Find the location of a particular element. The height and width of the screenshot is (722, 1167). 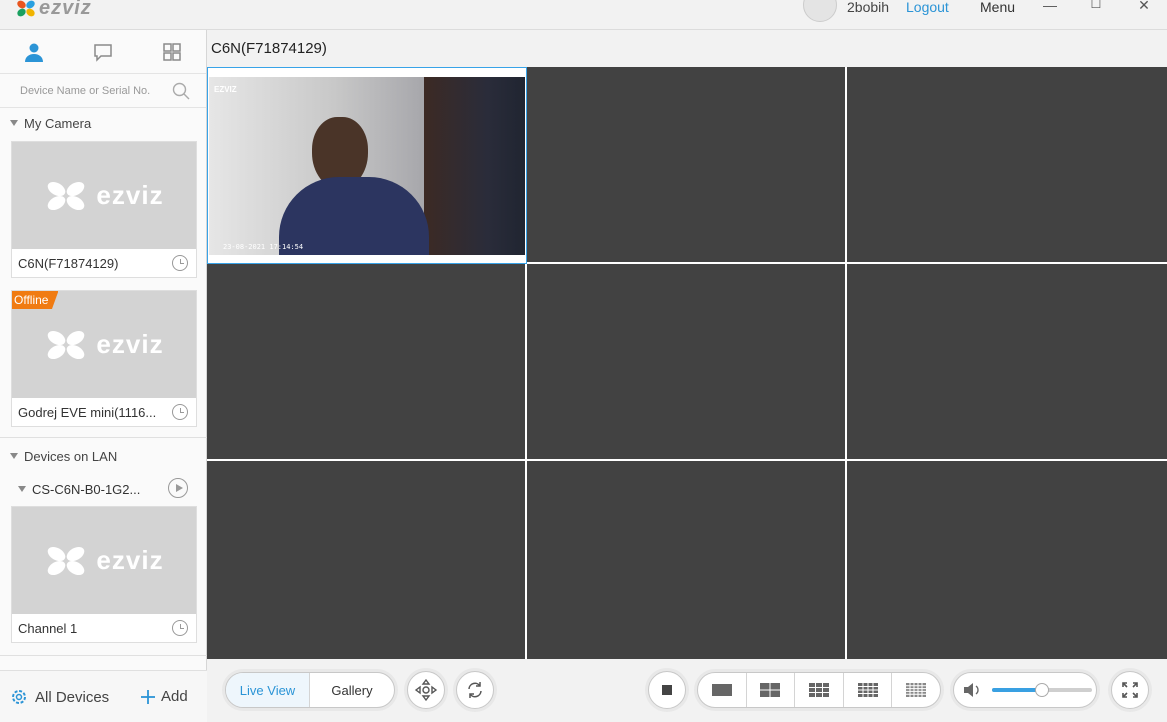

avatar is located at coordinates (820, 11).